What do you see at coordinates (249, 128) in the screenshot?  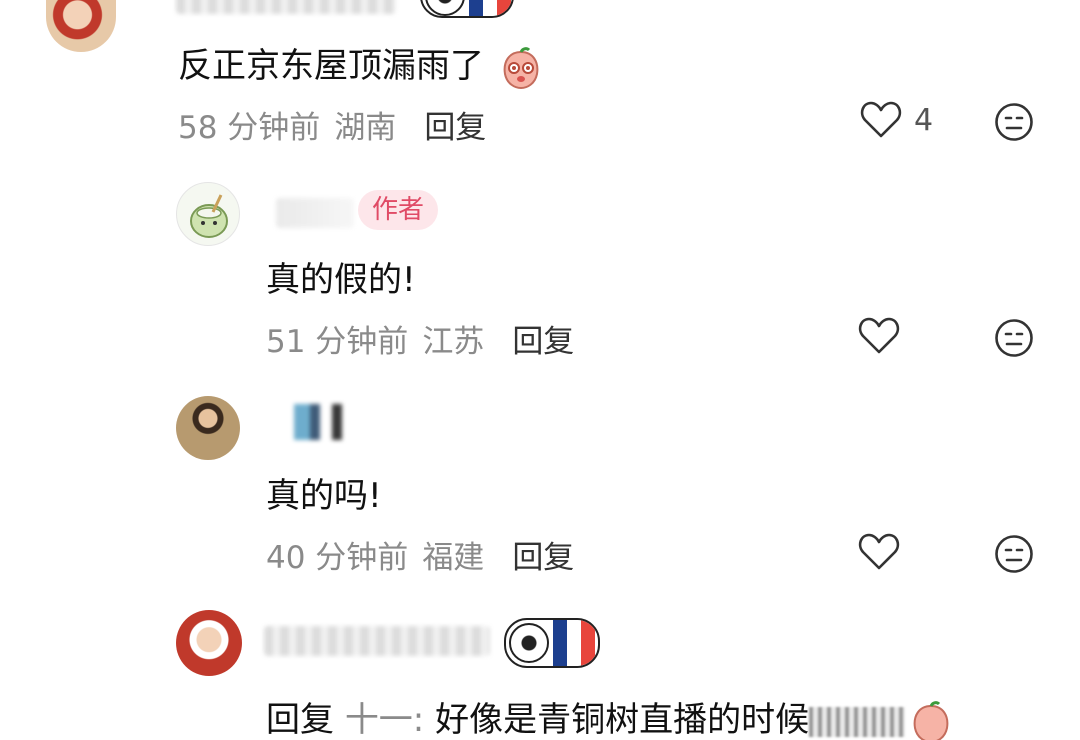 I see `comment-time: 58 分钟前` at bounding box center [249, 128].